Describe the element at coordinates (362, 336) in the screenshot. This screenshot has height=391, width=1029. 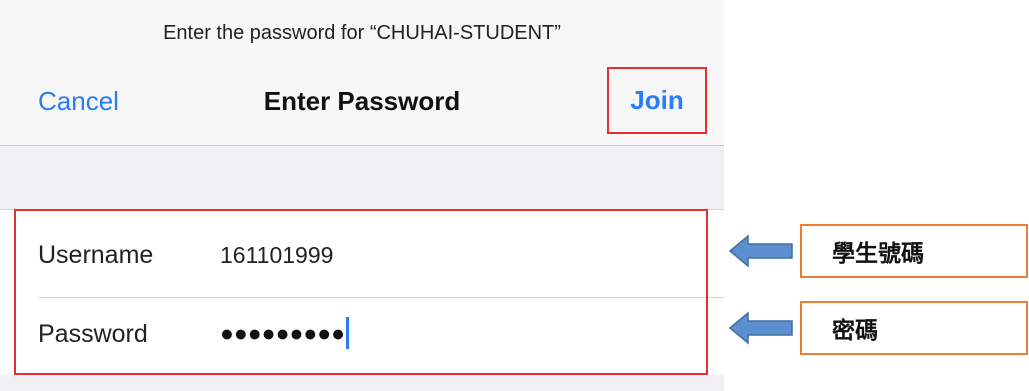
I see `password-row: Password ●●●●●●●●●` at that location.